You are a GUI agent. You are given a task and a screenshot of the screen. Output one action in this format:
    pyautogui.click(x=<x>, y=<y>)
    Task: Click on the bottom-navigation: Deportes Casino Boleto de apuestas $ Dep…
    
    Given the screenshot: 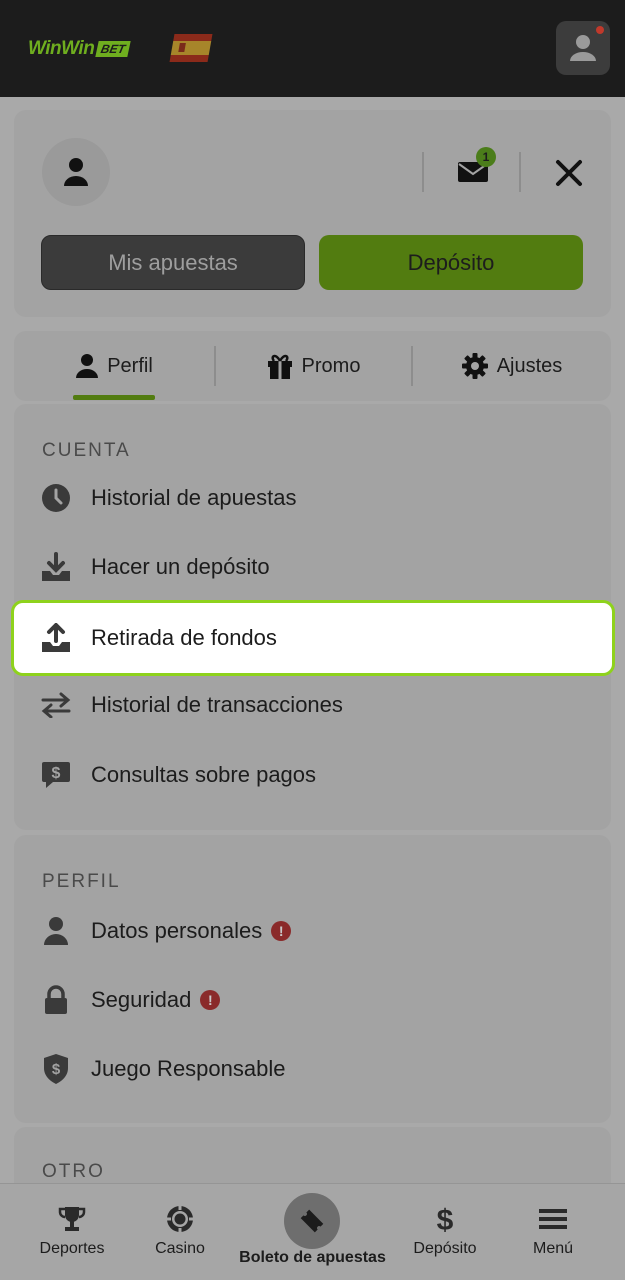 What is the action you would take?
    pyautogui.click(x=312, y=1231)
    